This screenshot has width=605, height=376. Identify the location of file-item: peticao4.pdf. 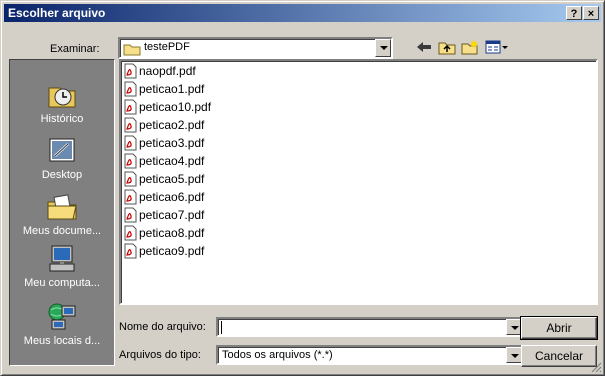
(164, 162).